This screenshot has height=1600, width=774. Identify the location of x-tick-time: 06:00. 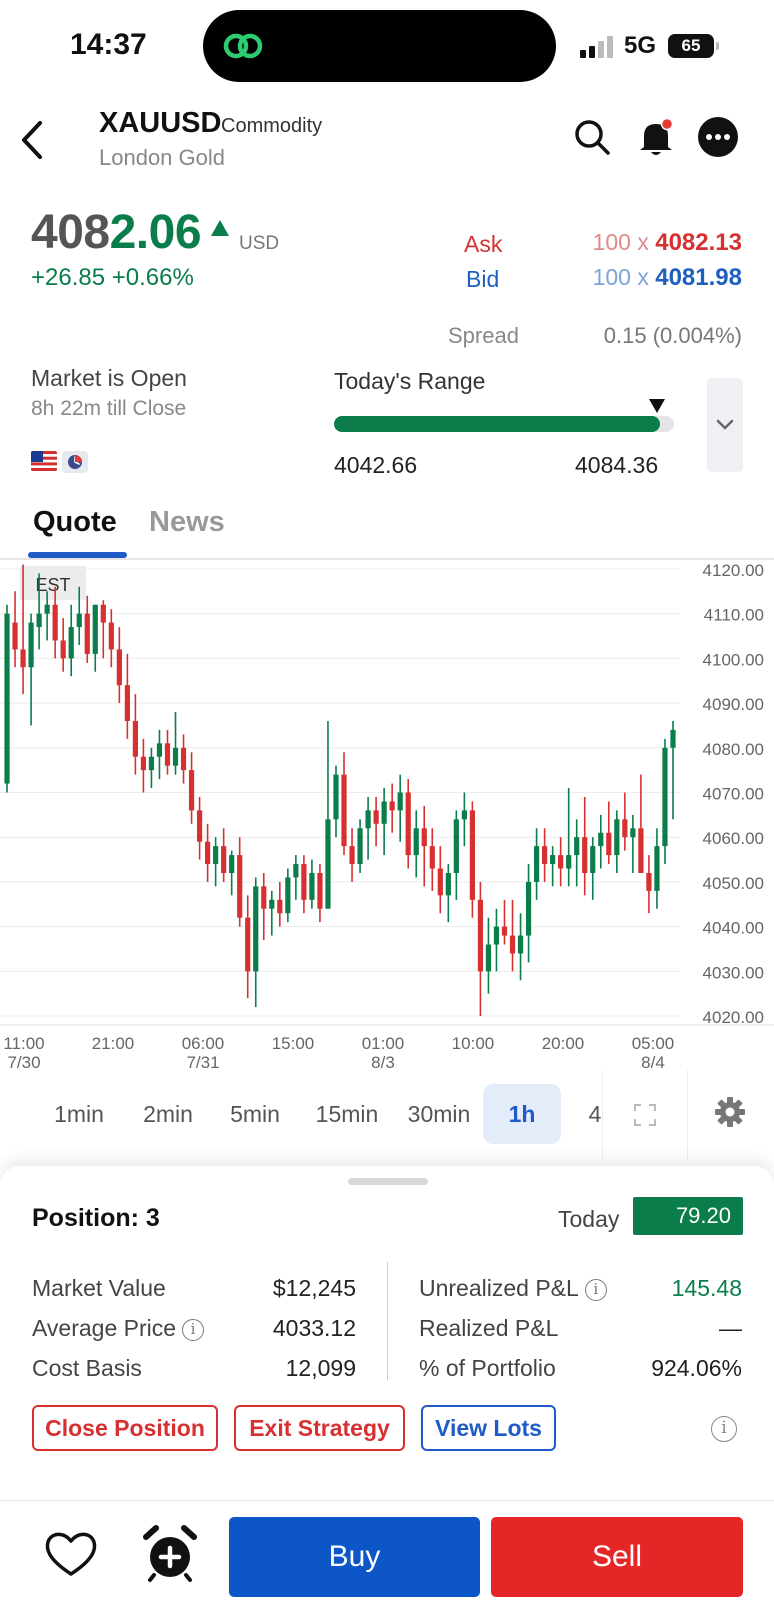
(203, 1043).